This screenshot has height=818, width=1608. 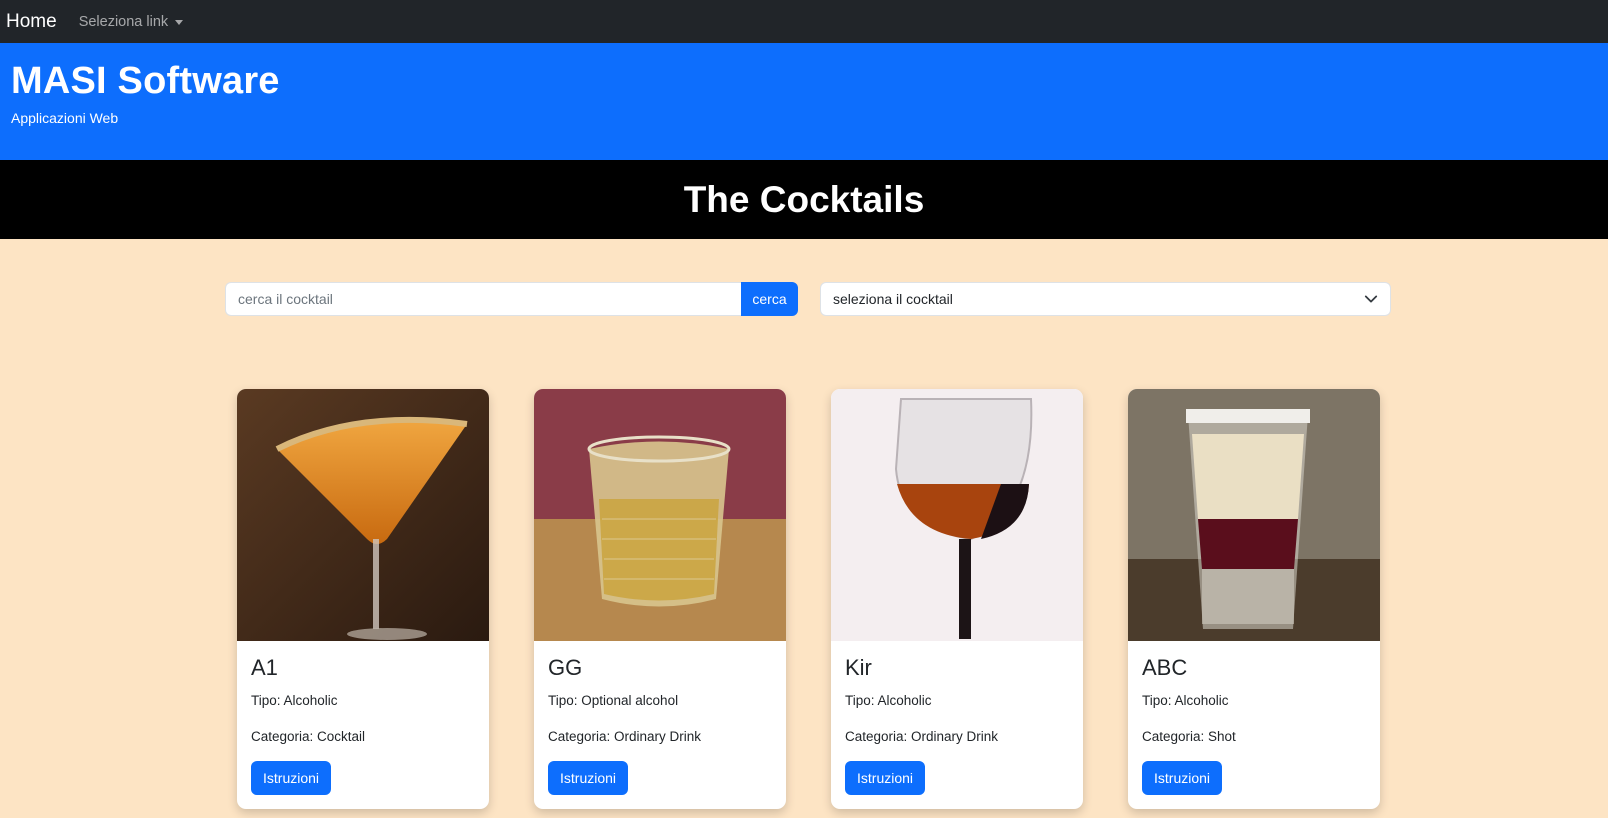 I want to click on card-category: Categoria: Shot, so click(x=1189, y=736).